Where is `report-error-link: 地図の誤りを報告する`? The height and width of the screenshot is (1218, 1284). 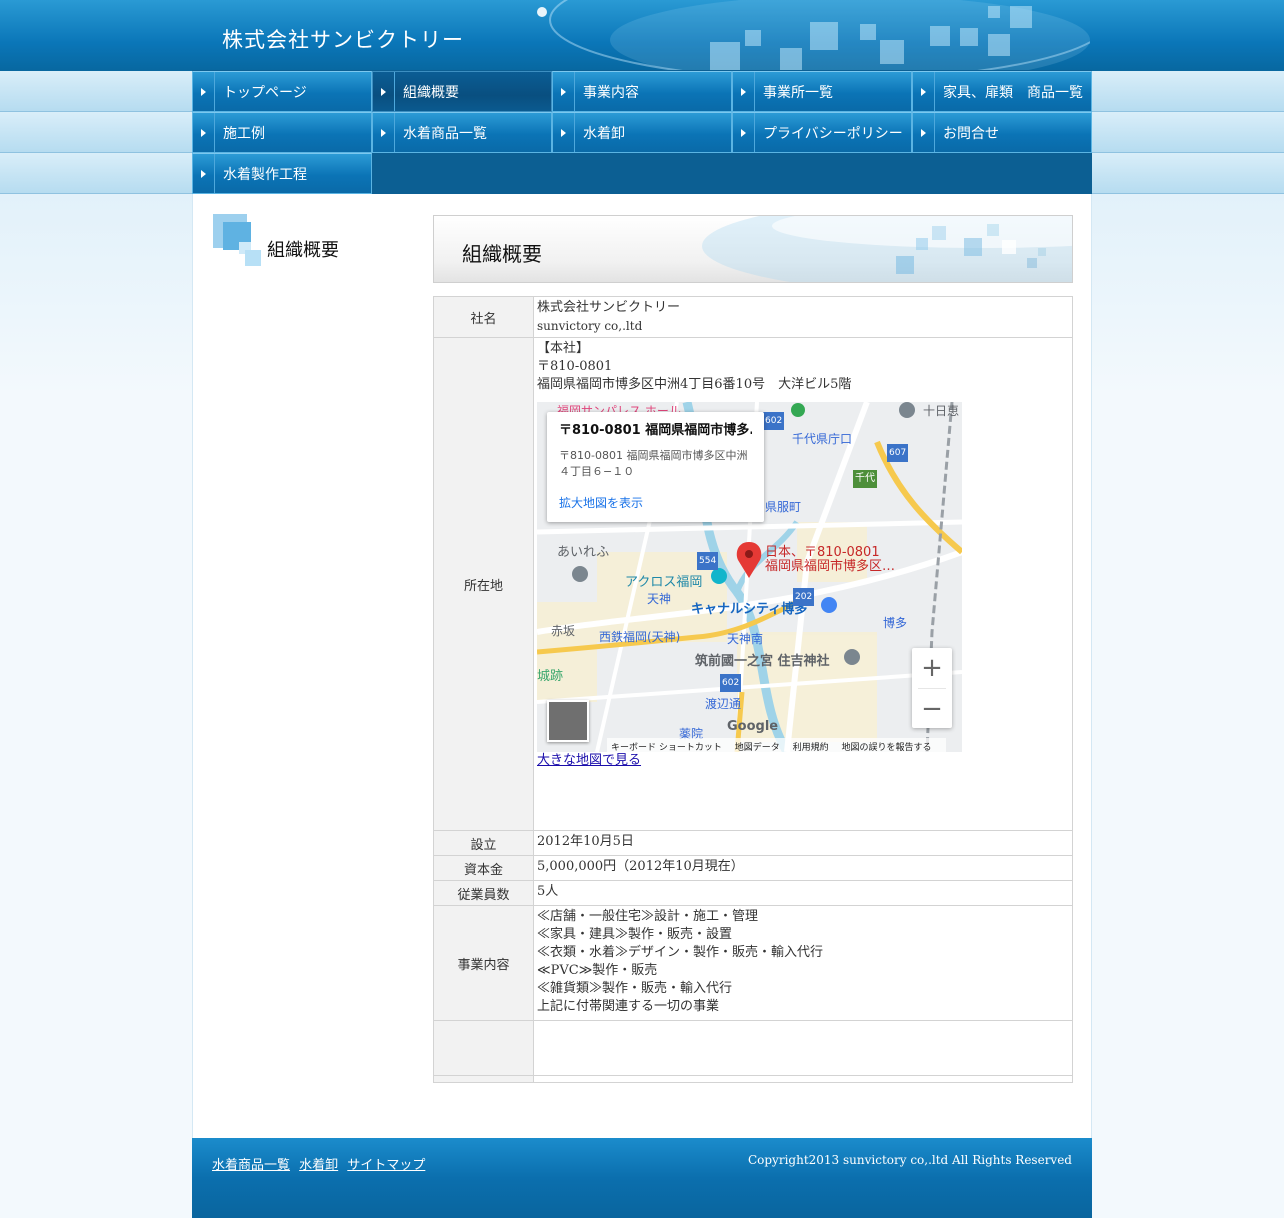
report-error-link: 地図の誤りを報告する is located at coordinates (887, 747).